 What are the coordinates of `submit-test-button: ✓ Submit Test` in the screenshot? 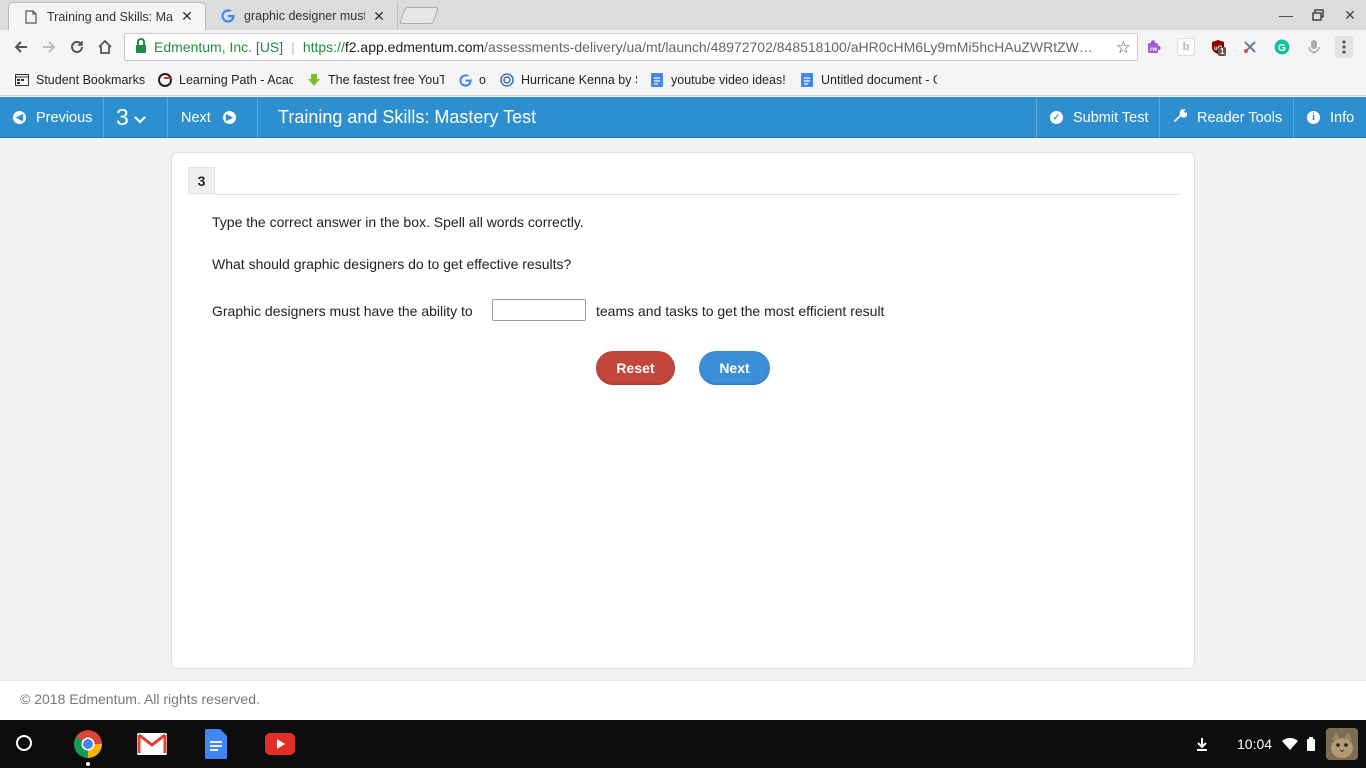 It's located at (1097, 117).